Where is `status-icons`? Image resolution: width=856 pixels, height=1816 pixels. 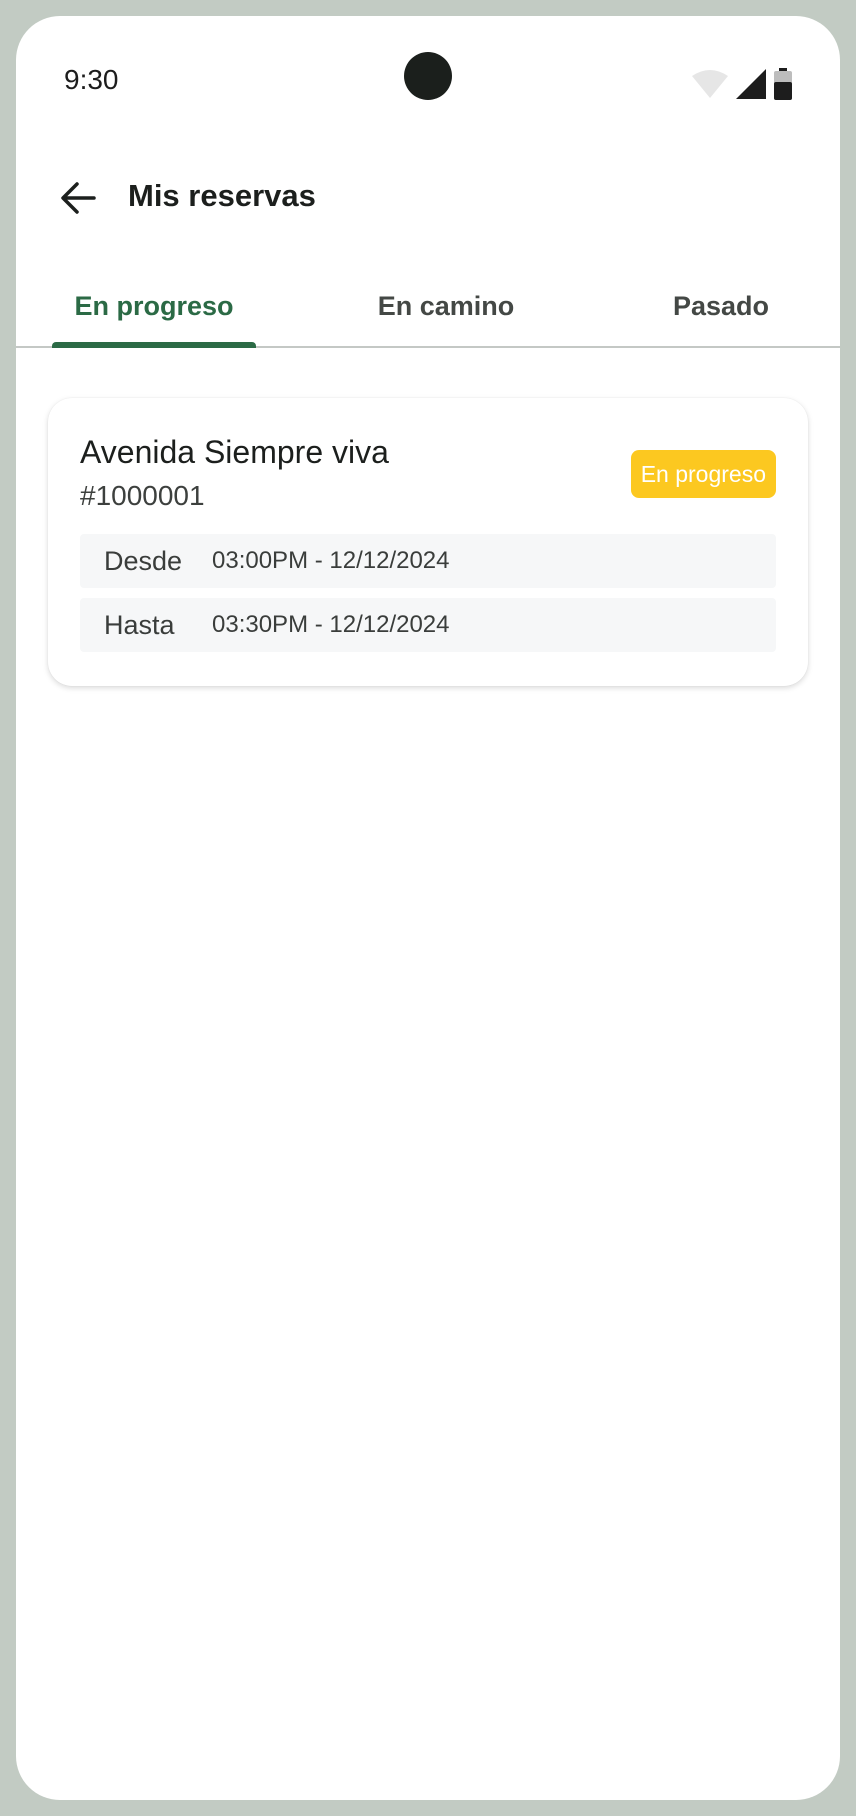
status-icons is located at coordinates (742, 86).